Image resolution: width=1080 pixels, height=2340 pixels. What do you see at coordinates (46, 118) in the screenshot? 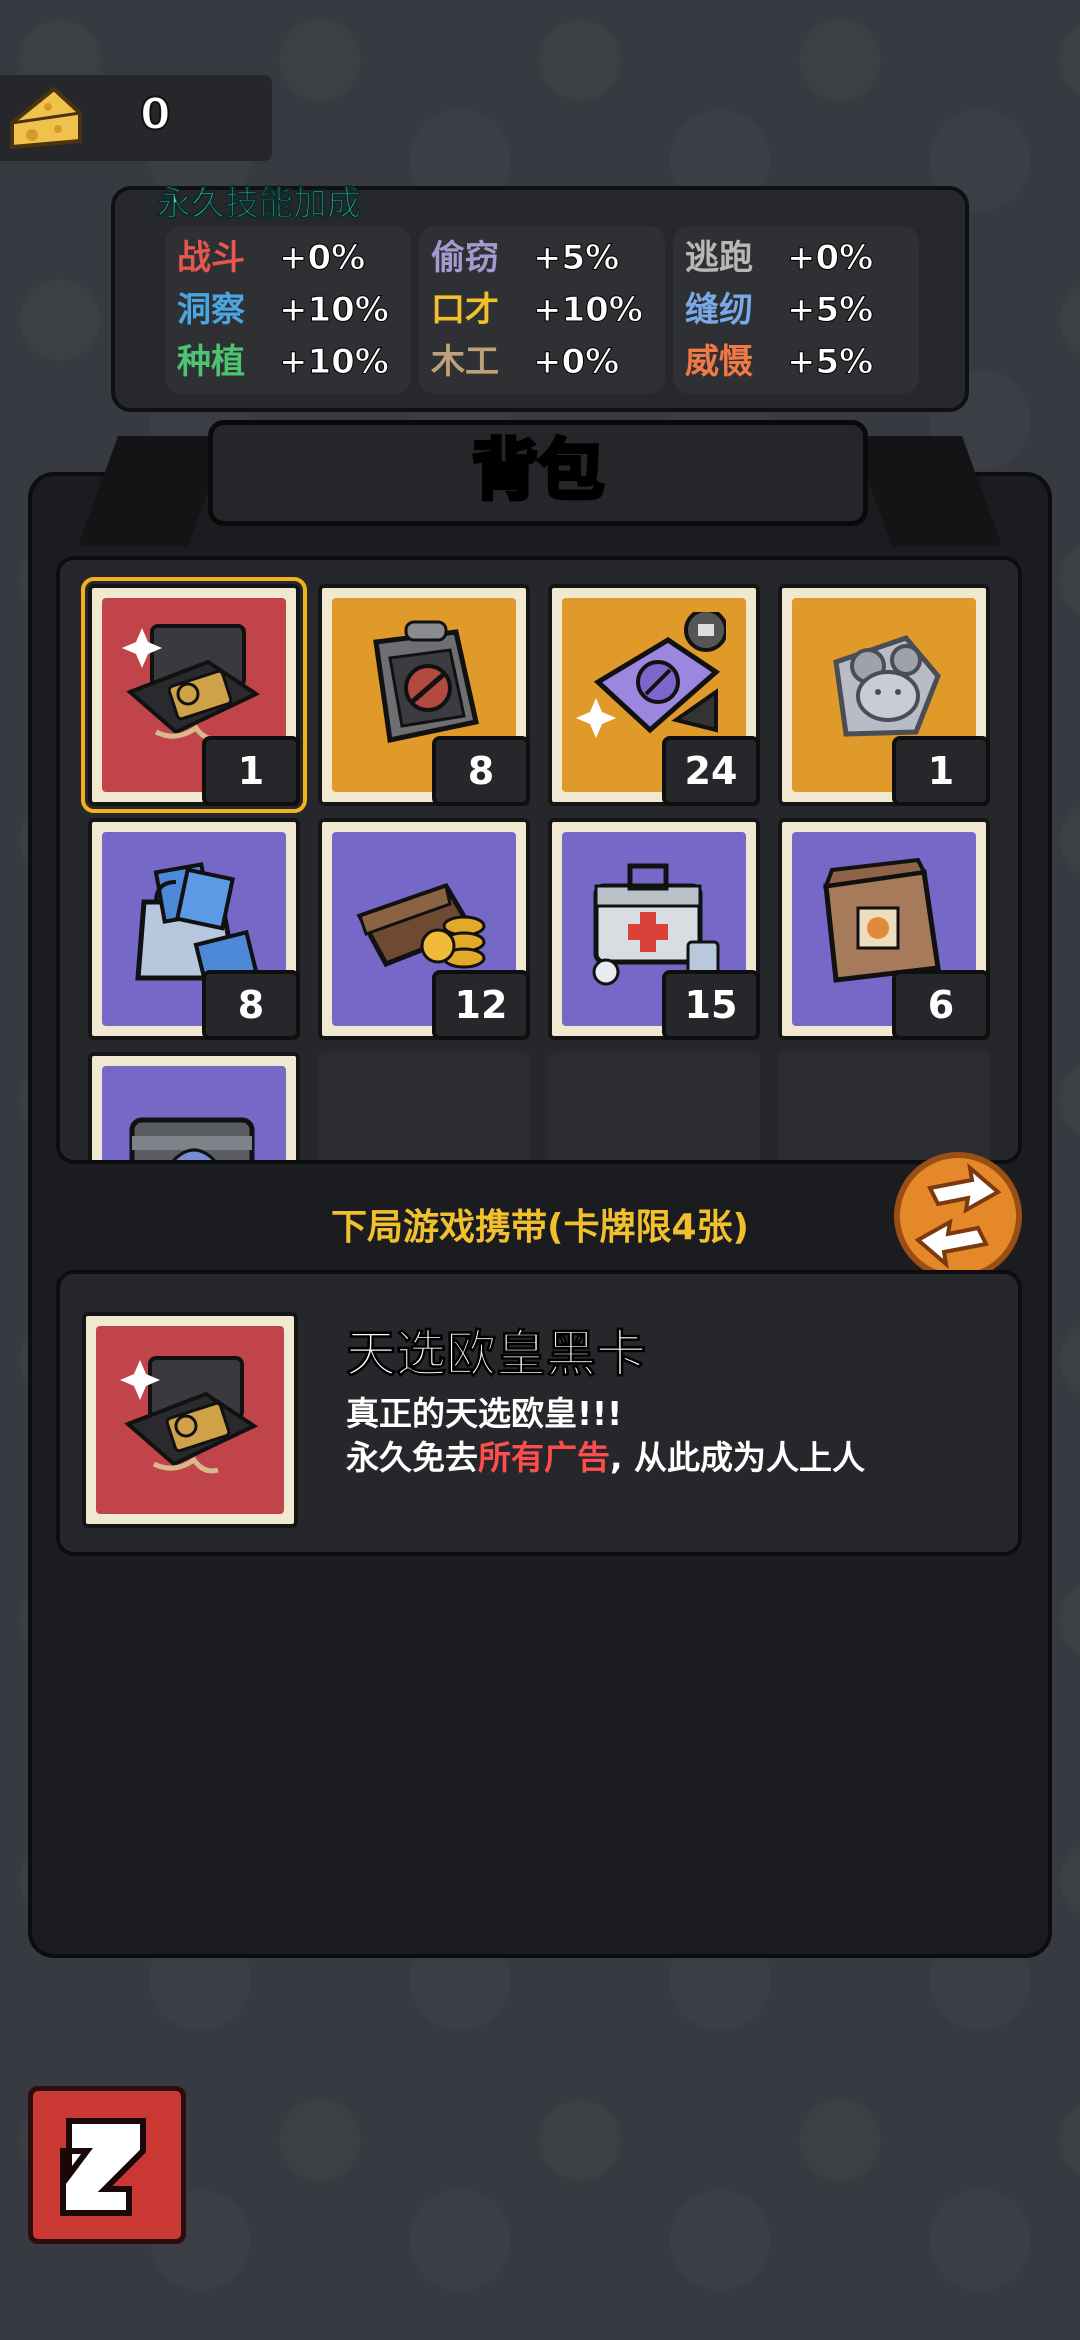
I see `cheese-icon` at bounding box center [46, 118].